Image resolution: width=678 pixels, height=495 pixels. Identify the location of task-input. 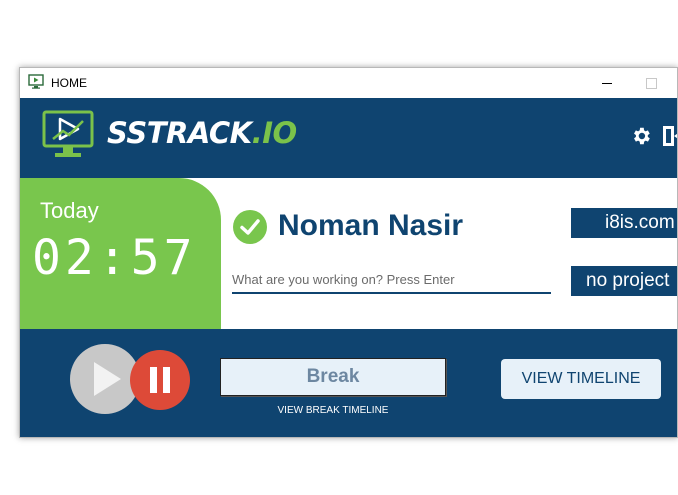
(391, 280).